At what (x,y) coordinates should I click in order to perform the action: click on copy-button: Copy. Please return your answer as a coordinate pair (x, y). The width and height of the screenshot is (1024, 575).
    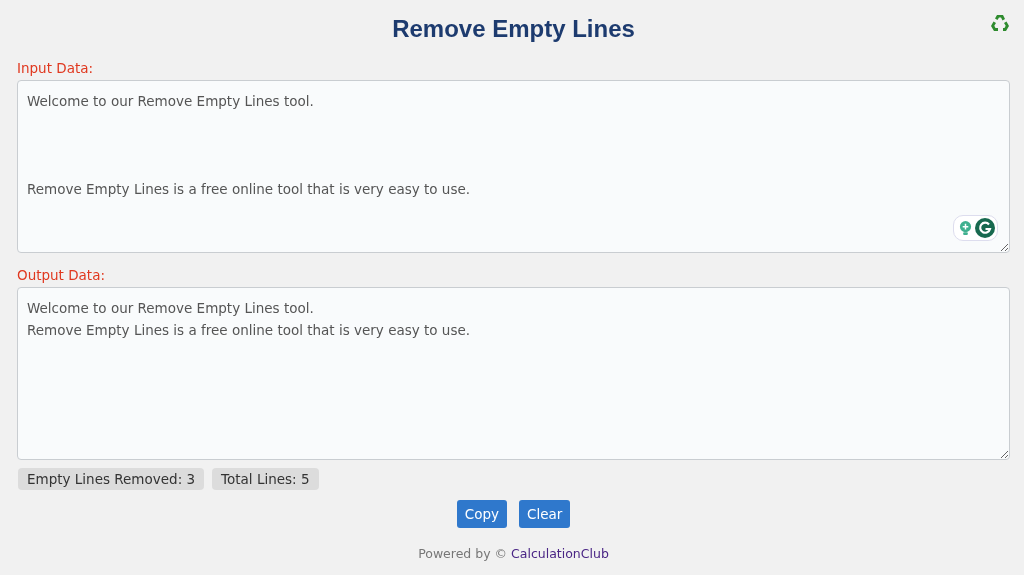
    Looking at the image, I should click on (481, 514).